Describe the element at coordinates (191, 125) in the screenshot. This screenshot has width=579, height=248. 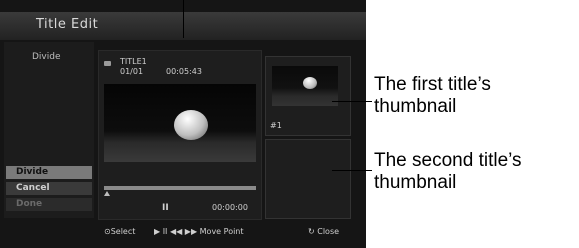
I see `egg-image` at that location.